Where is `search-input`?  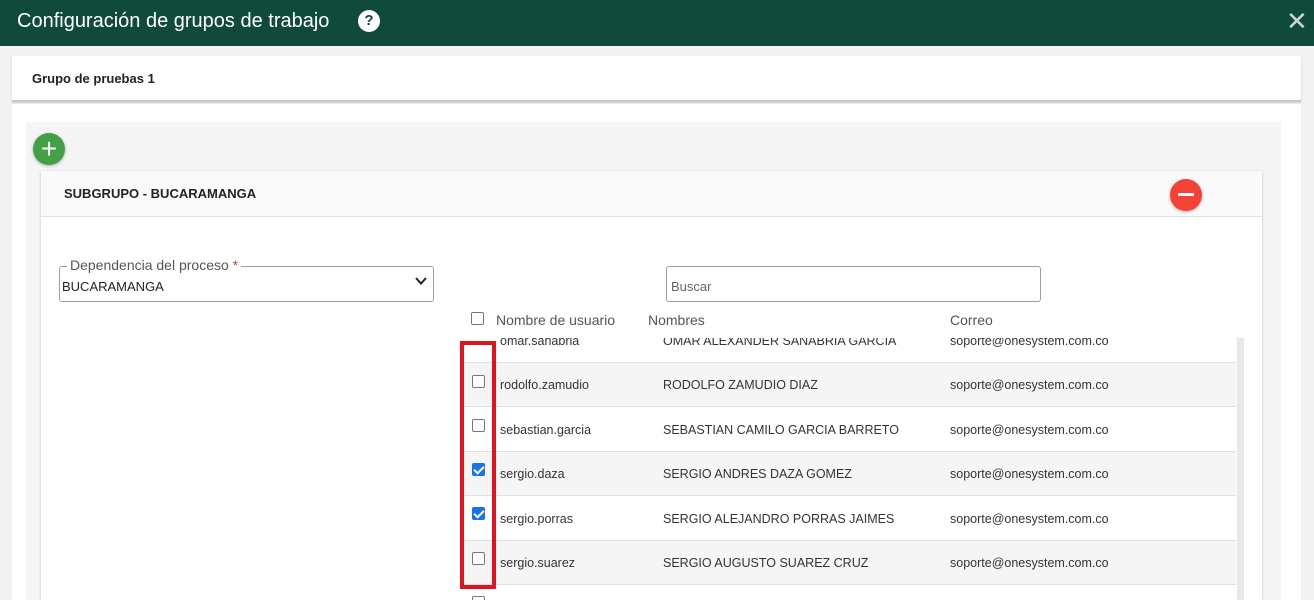 search-input is located at coordinates (853, 284).